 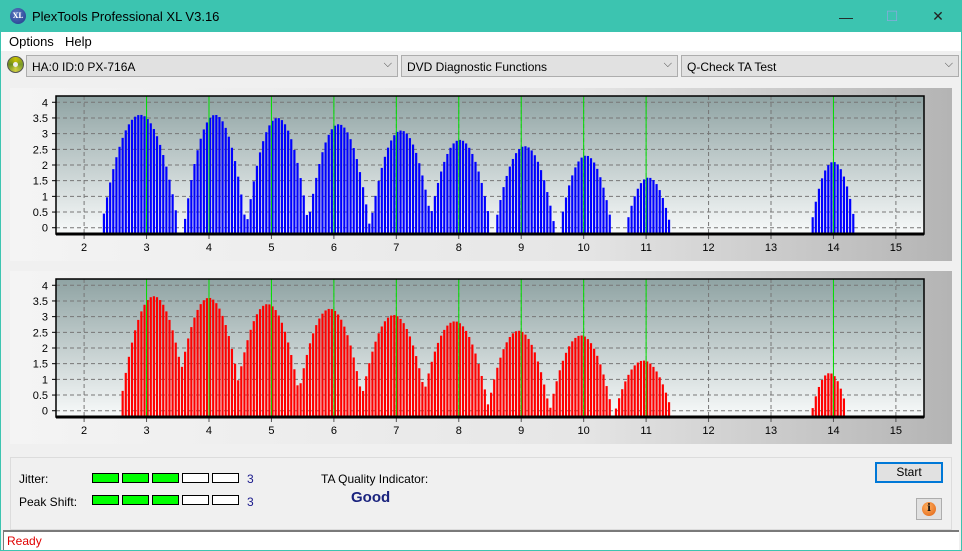 What do you see at coordinates (909, 472) in the screenshot?
I see `start-button: Start` at bounding box center [909, 472].